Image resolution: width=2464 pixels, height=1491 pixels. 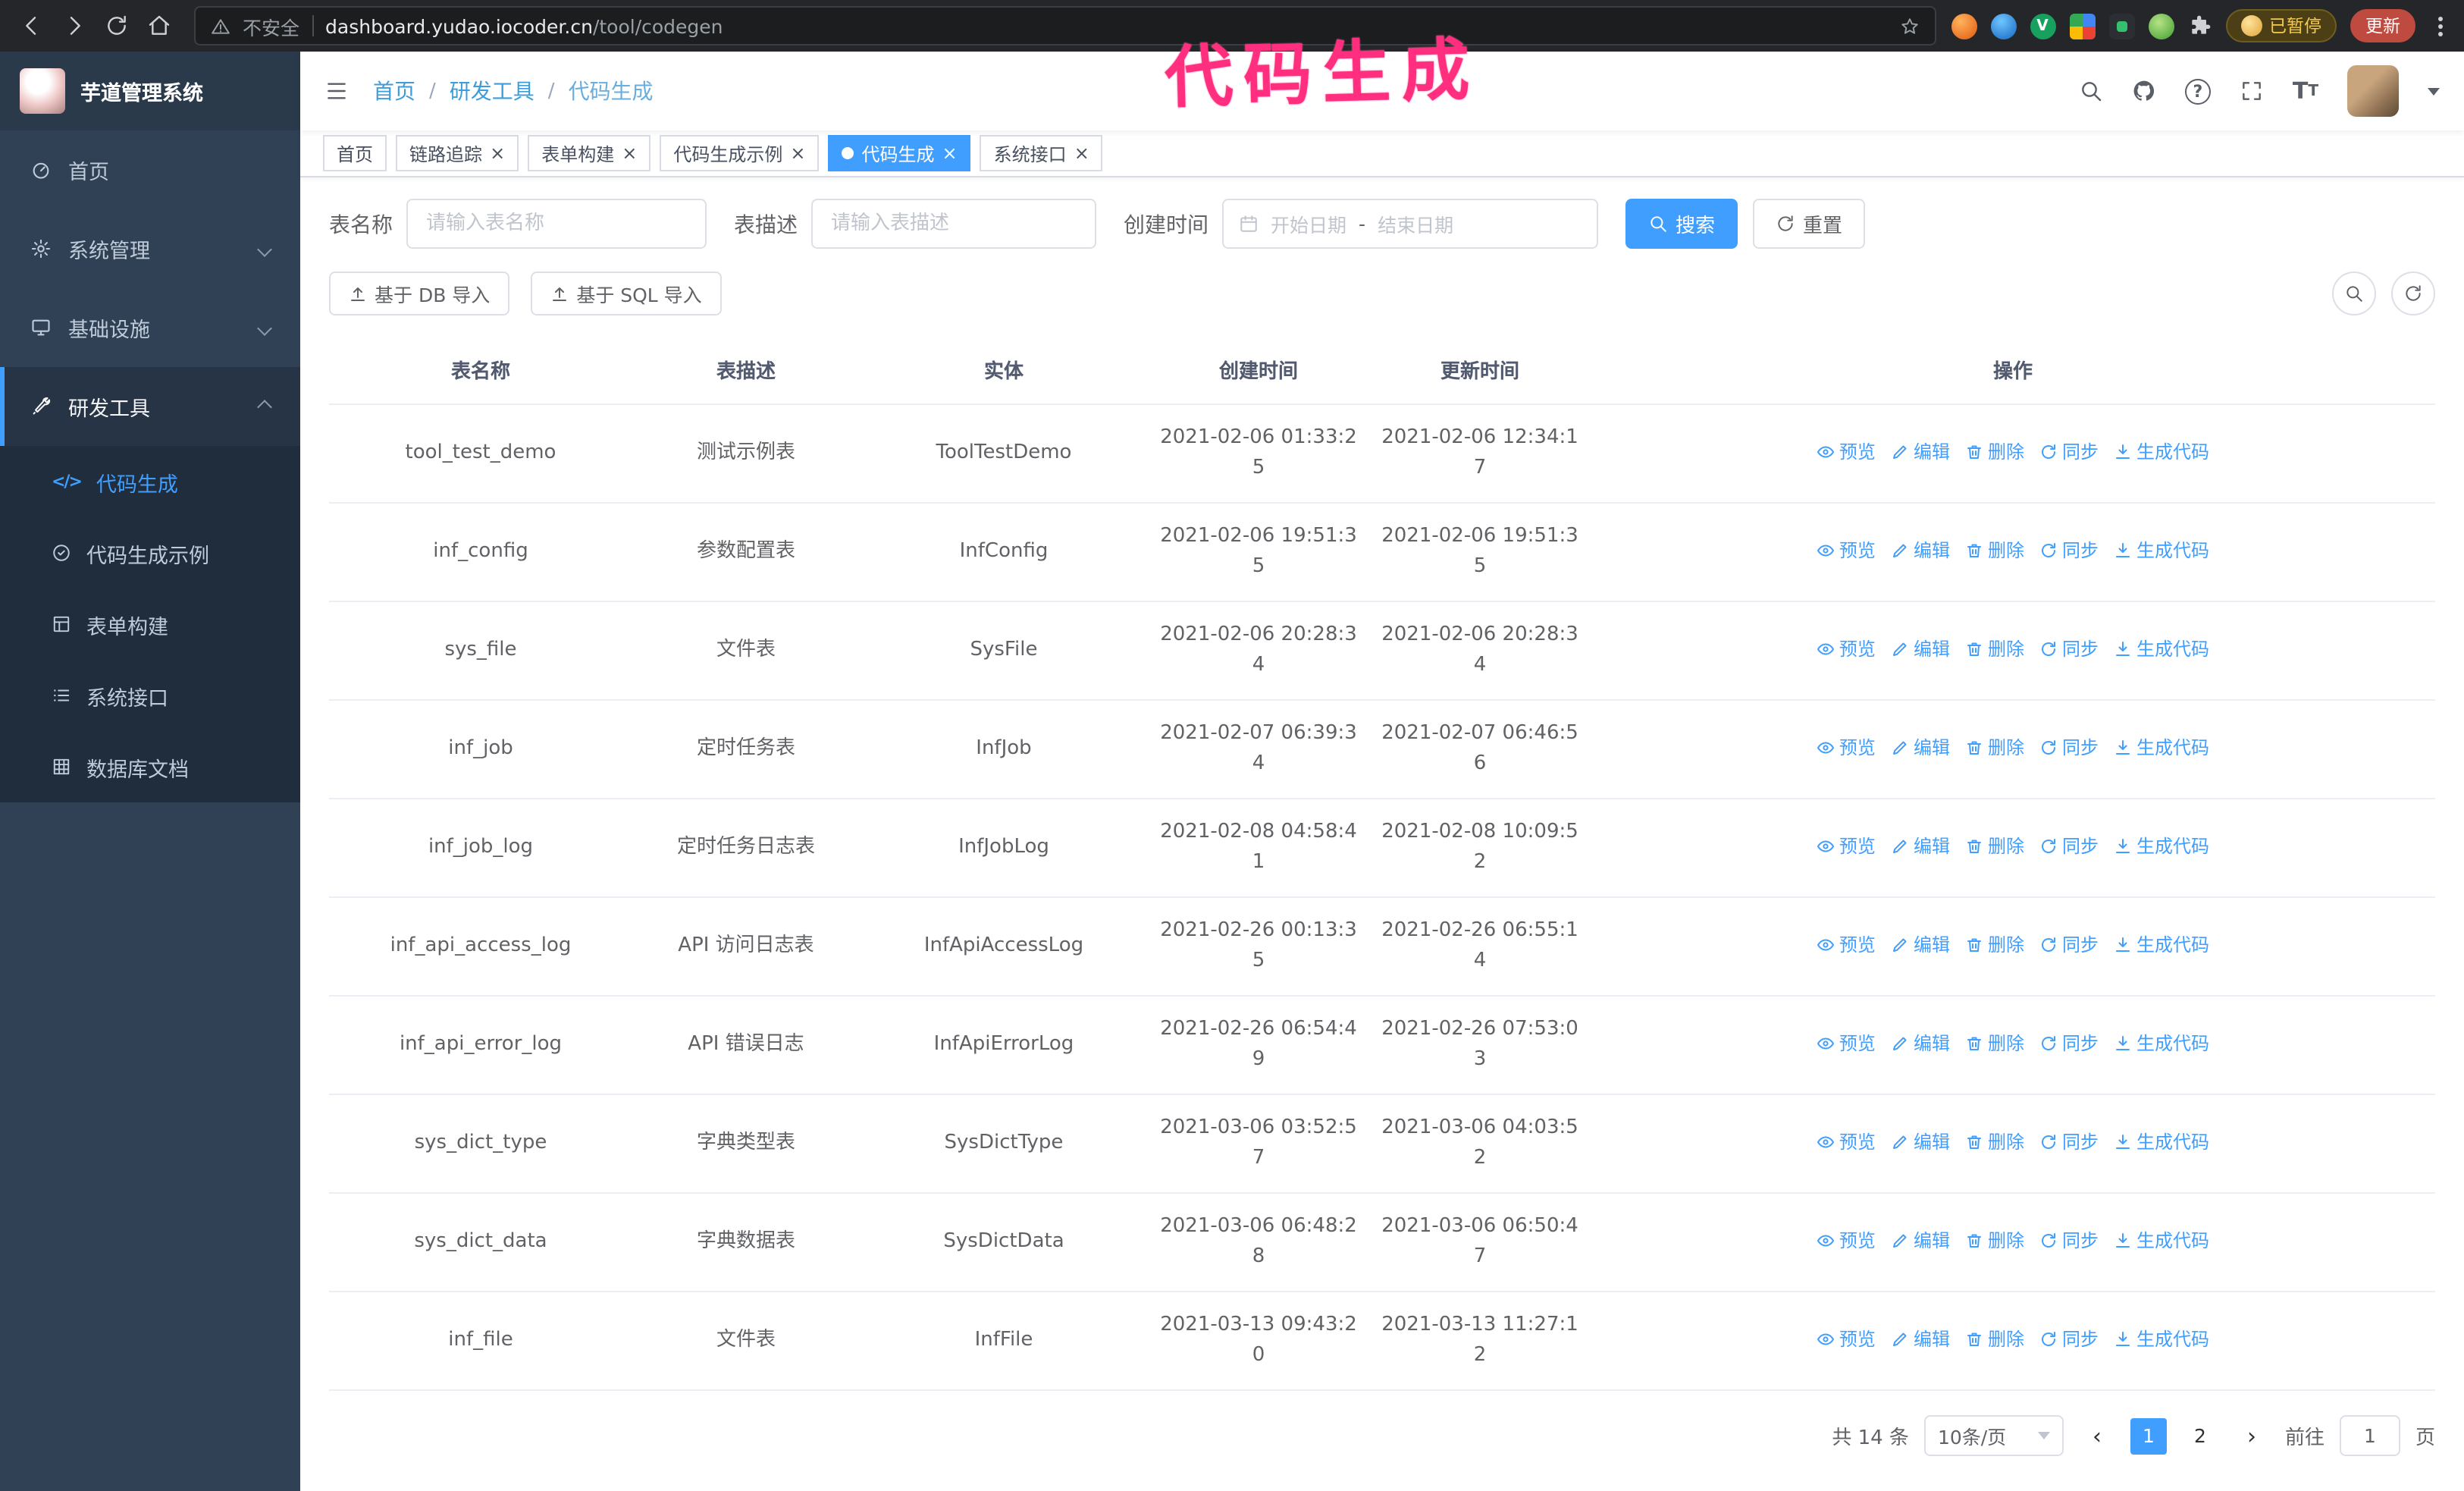 What do you see at coordinates (2097, 1435) in the screenshot?
I see `prev-page-button: ‹` at bounding box center [2097, 1435].